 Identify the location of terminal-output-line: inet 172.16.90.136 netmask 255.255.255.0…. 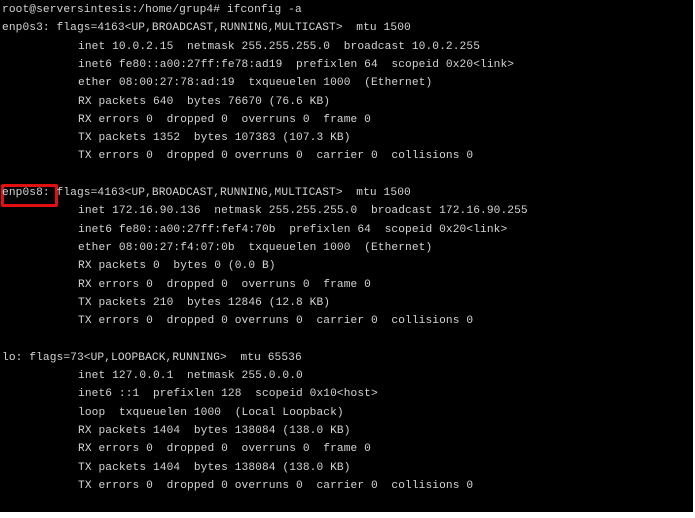
(303, 211).